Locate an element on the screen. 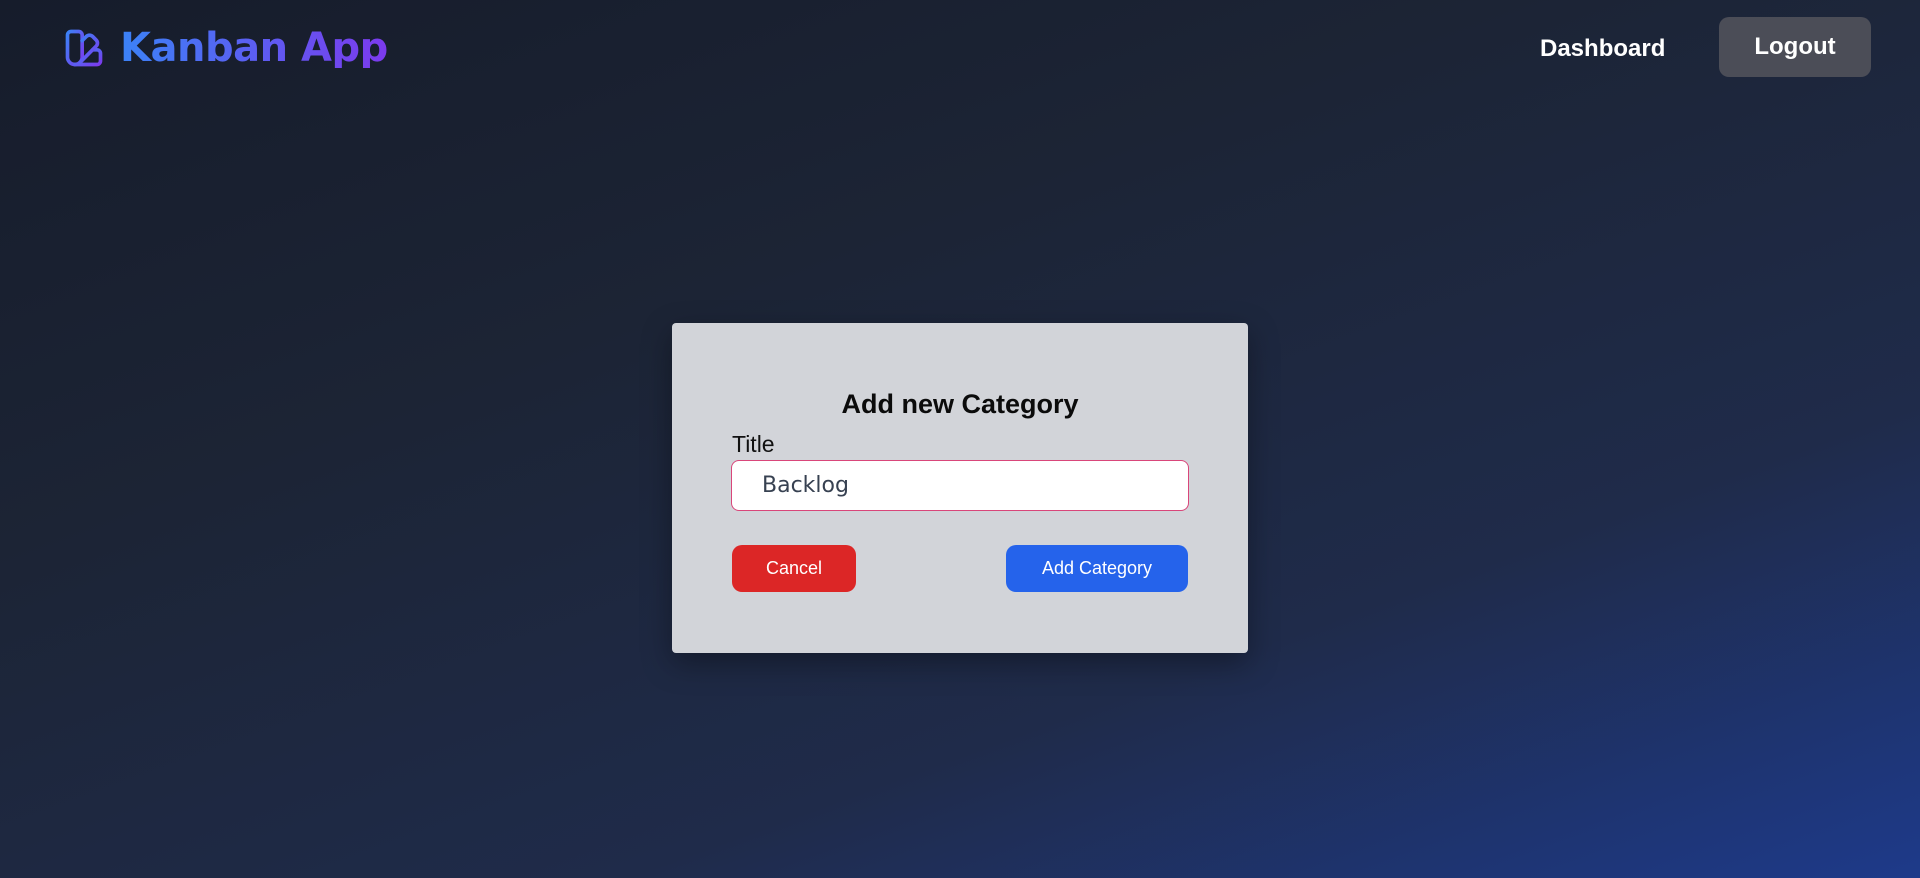 The width and height of the screenshot is (1920, 878). swatch-book-icon is located at coordinates (84, 48).